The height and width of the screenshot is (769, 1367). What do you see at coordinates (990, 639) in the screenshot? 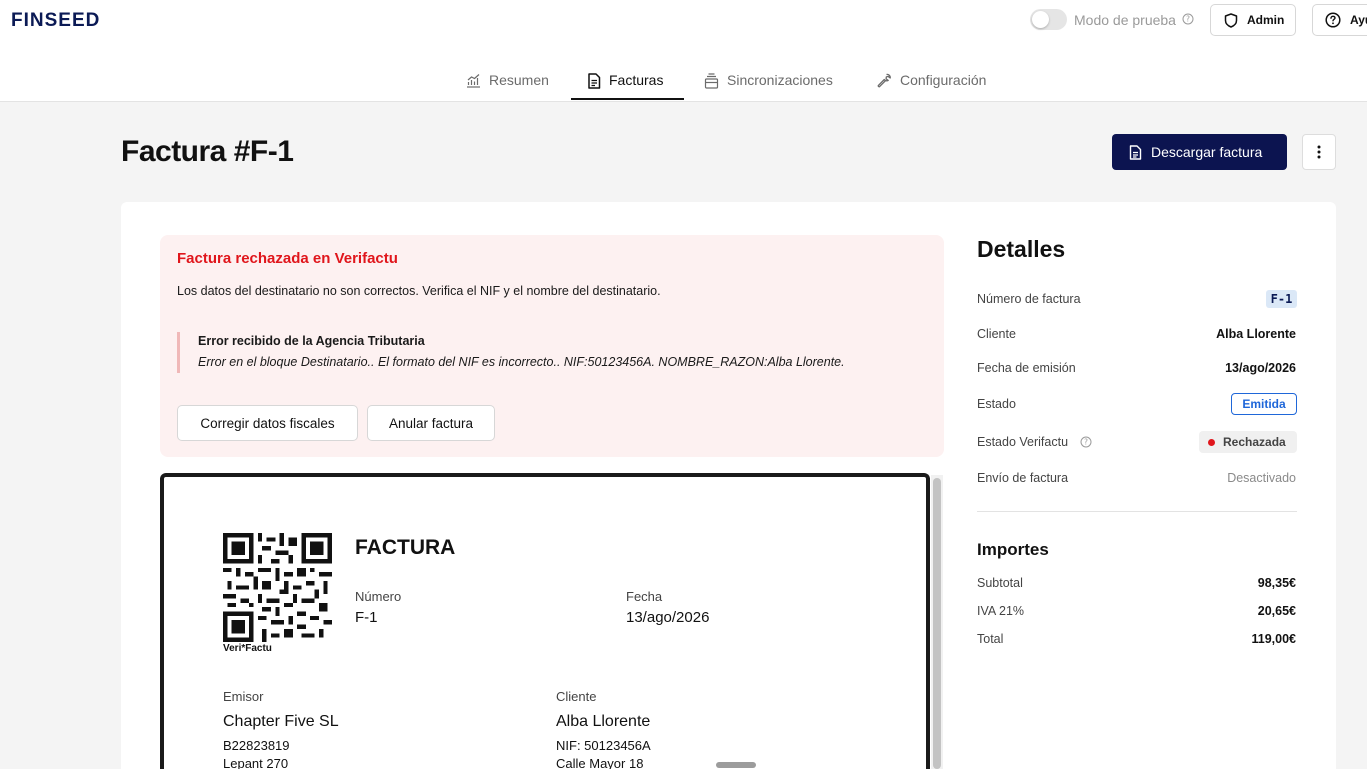
I see `amount-label-total: Total` at bounding box center [990, 639].